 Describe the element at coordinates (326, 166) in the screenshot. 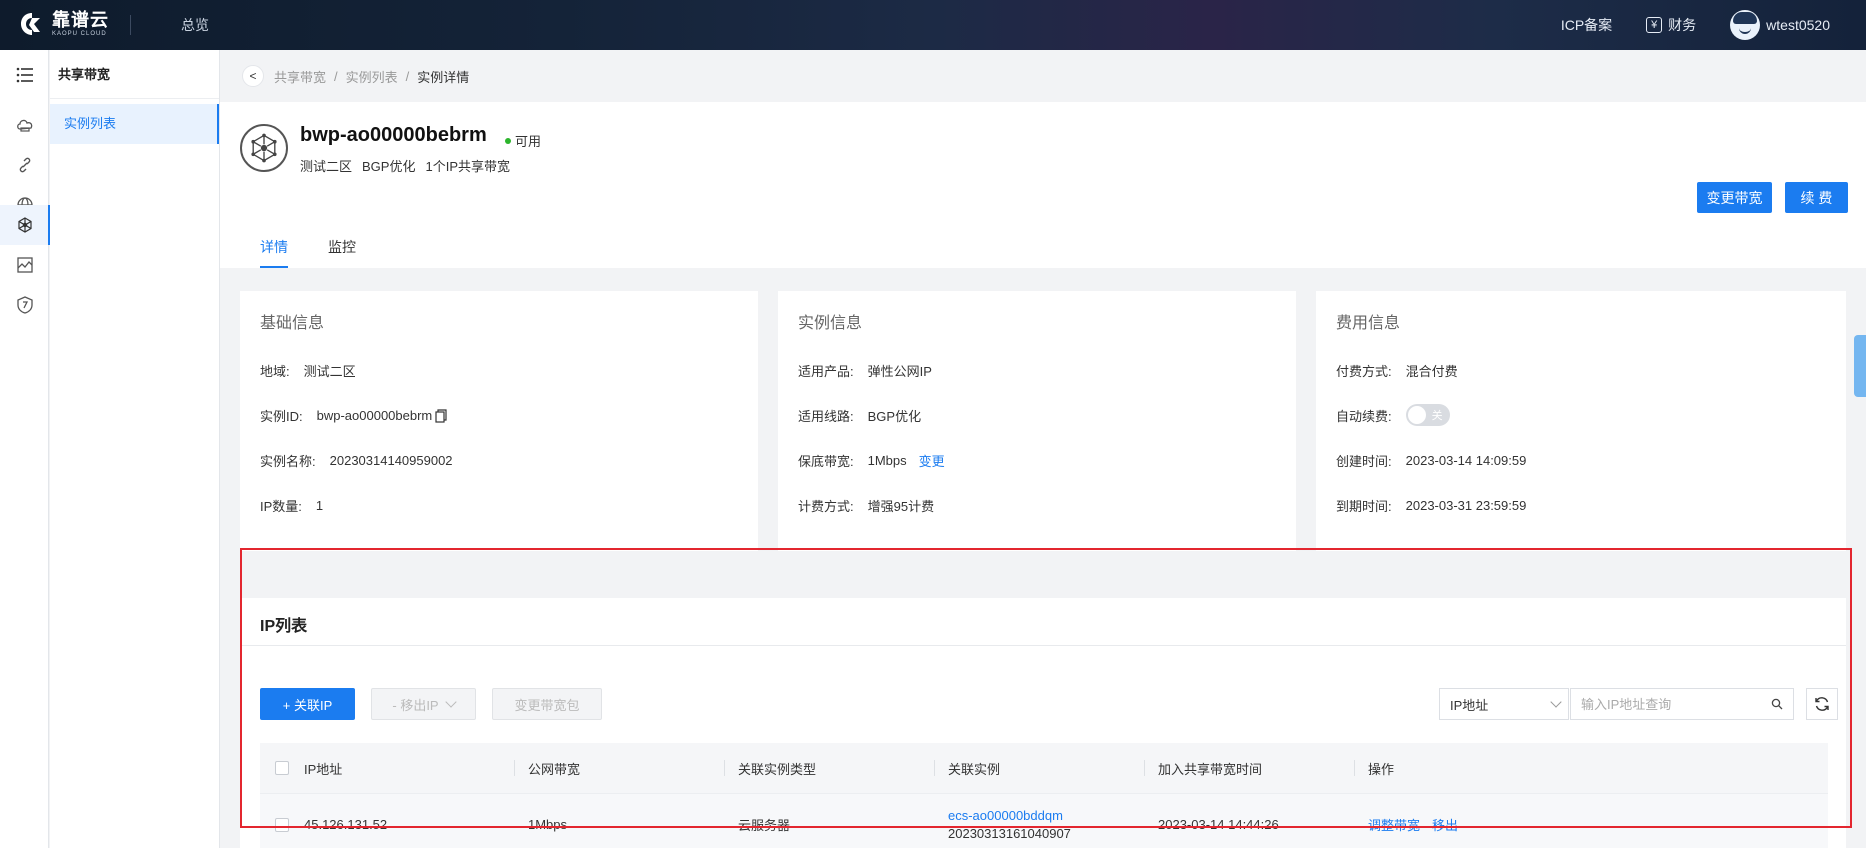

I see `instance-region: 测试二区` at that location.